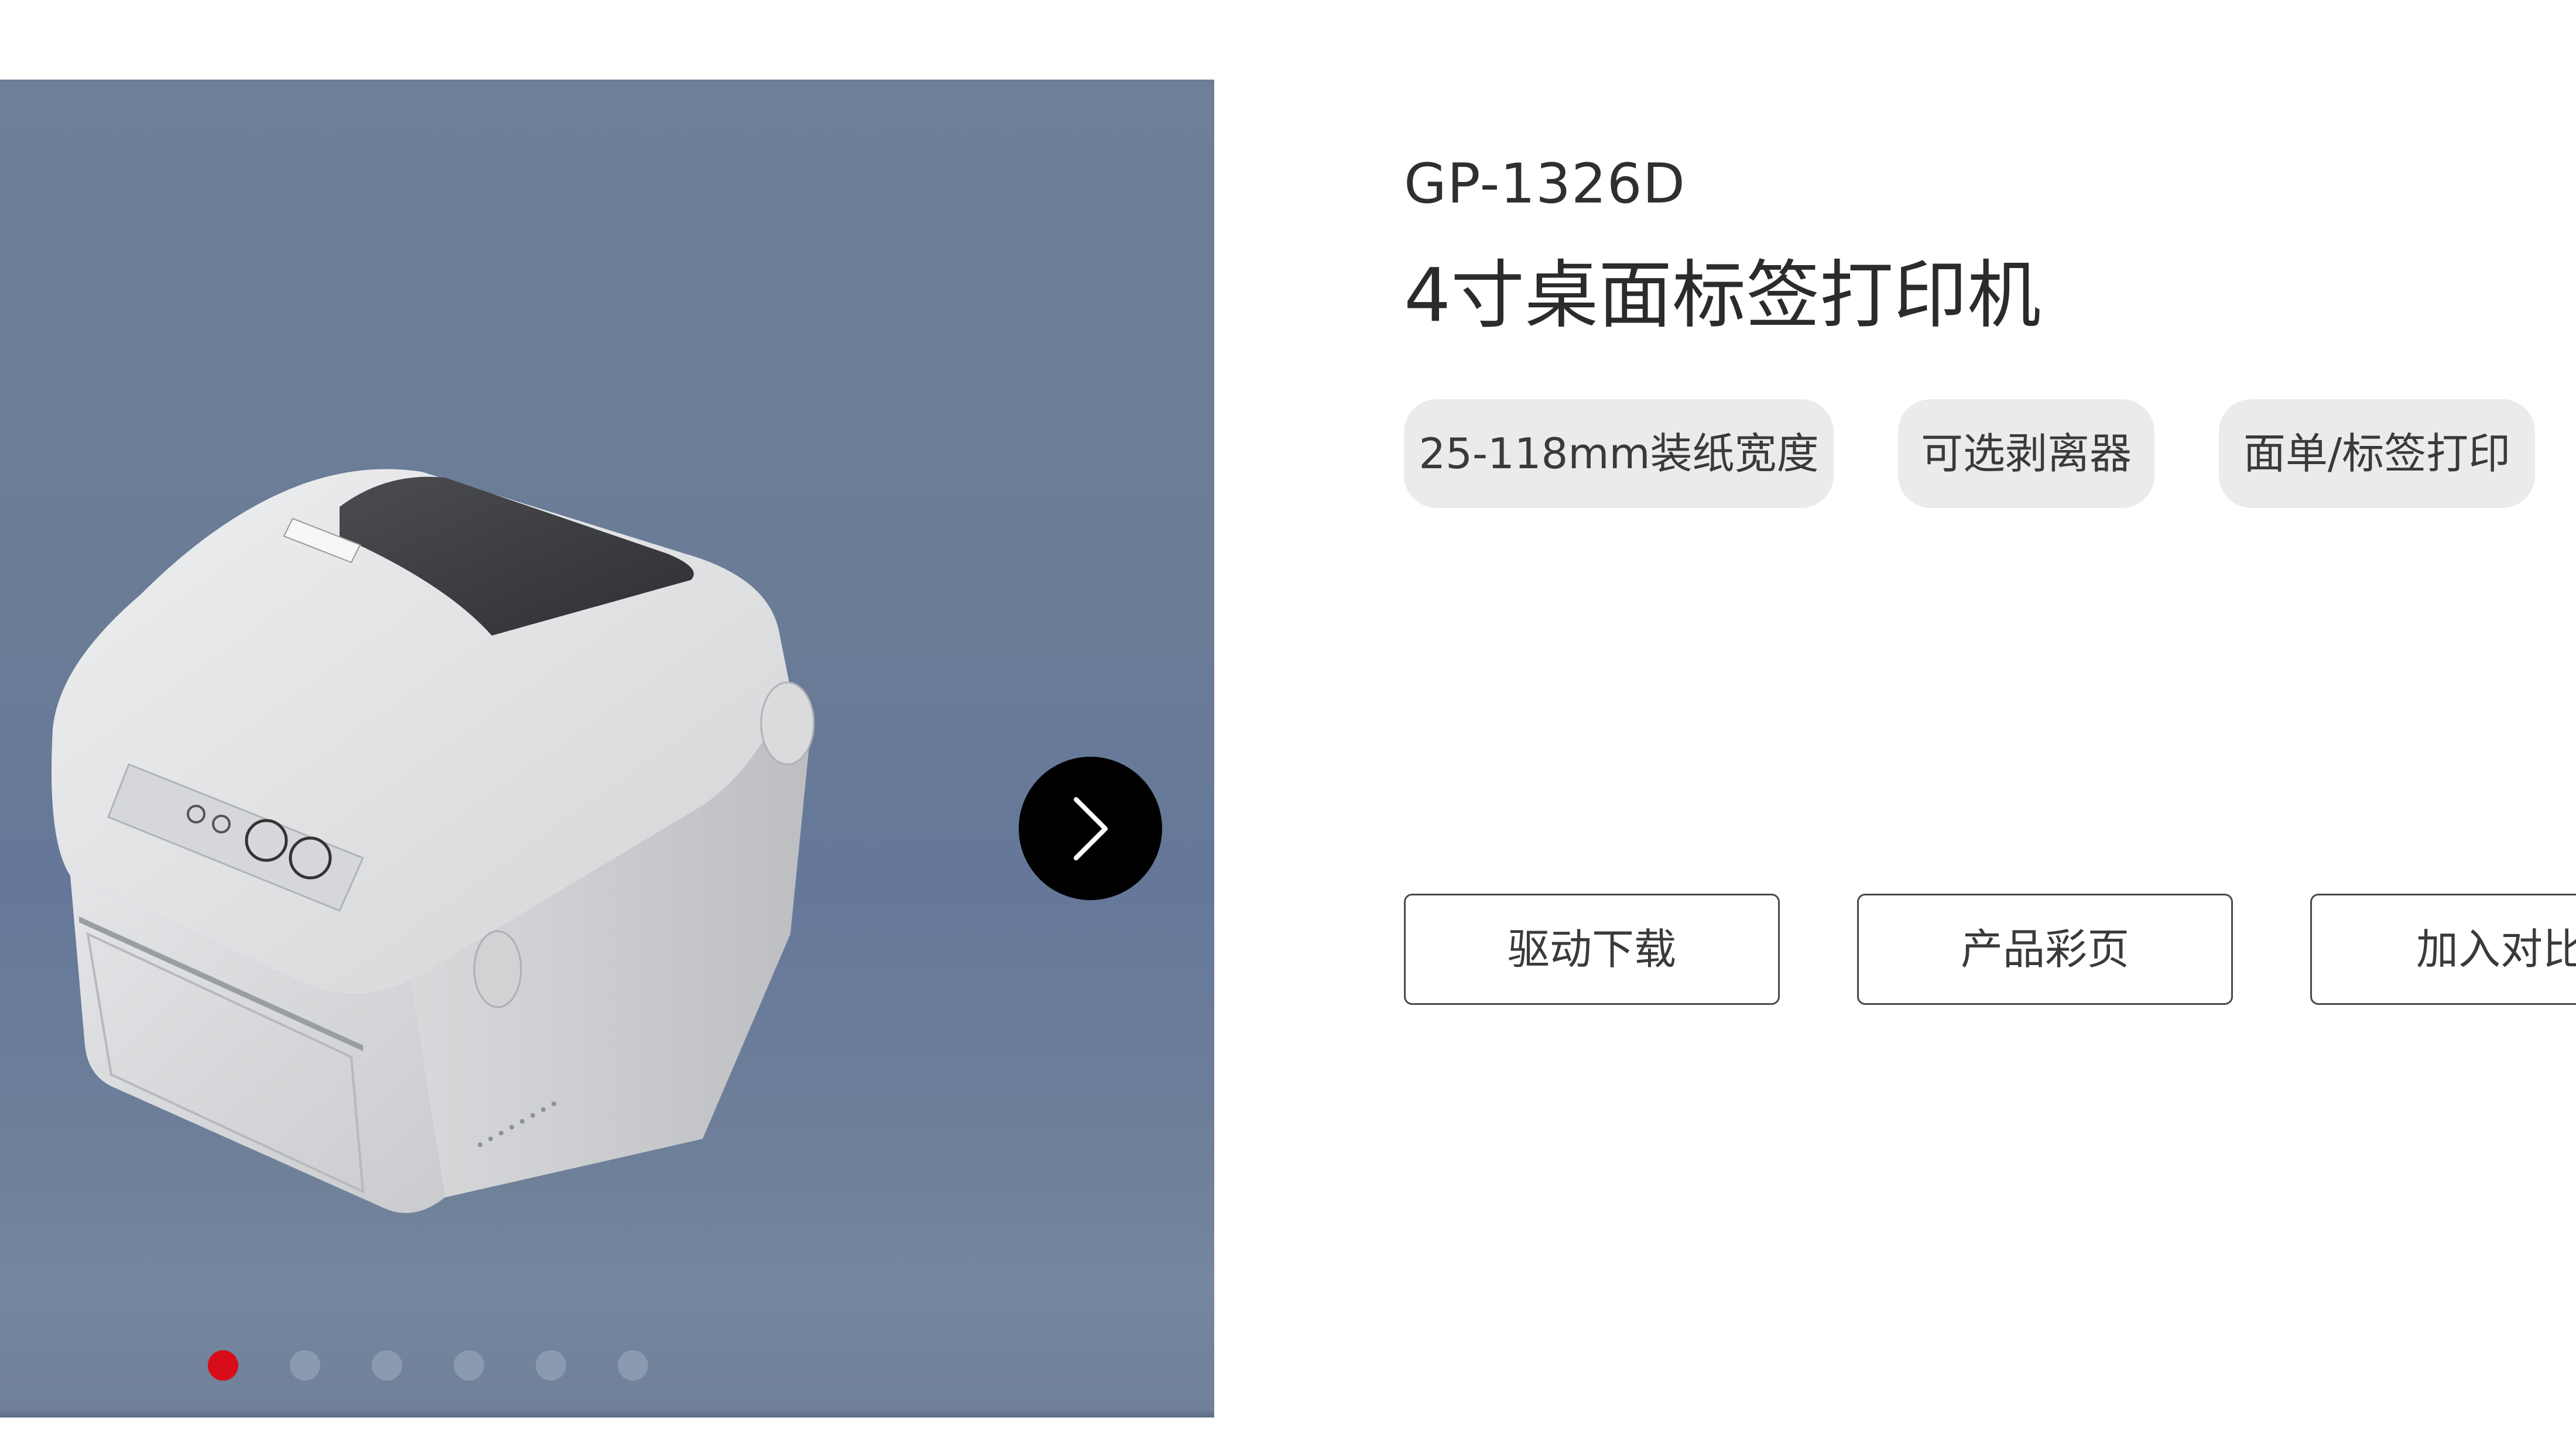 This screenshot has height=1445, width=2576. I want to click on product-model: GP-1326D, so click(1545, 184).